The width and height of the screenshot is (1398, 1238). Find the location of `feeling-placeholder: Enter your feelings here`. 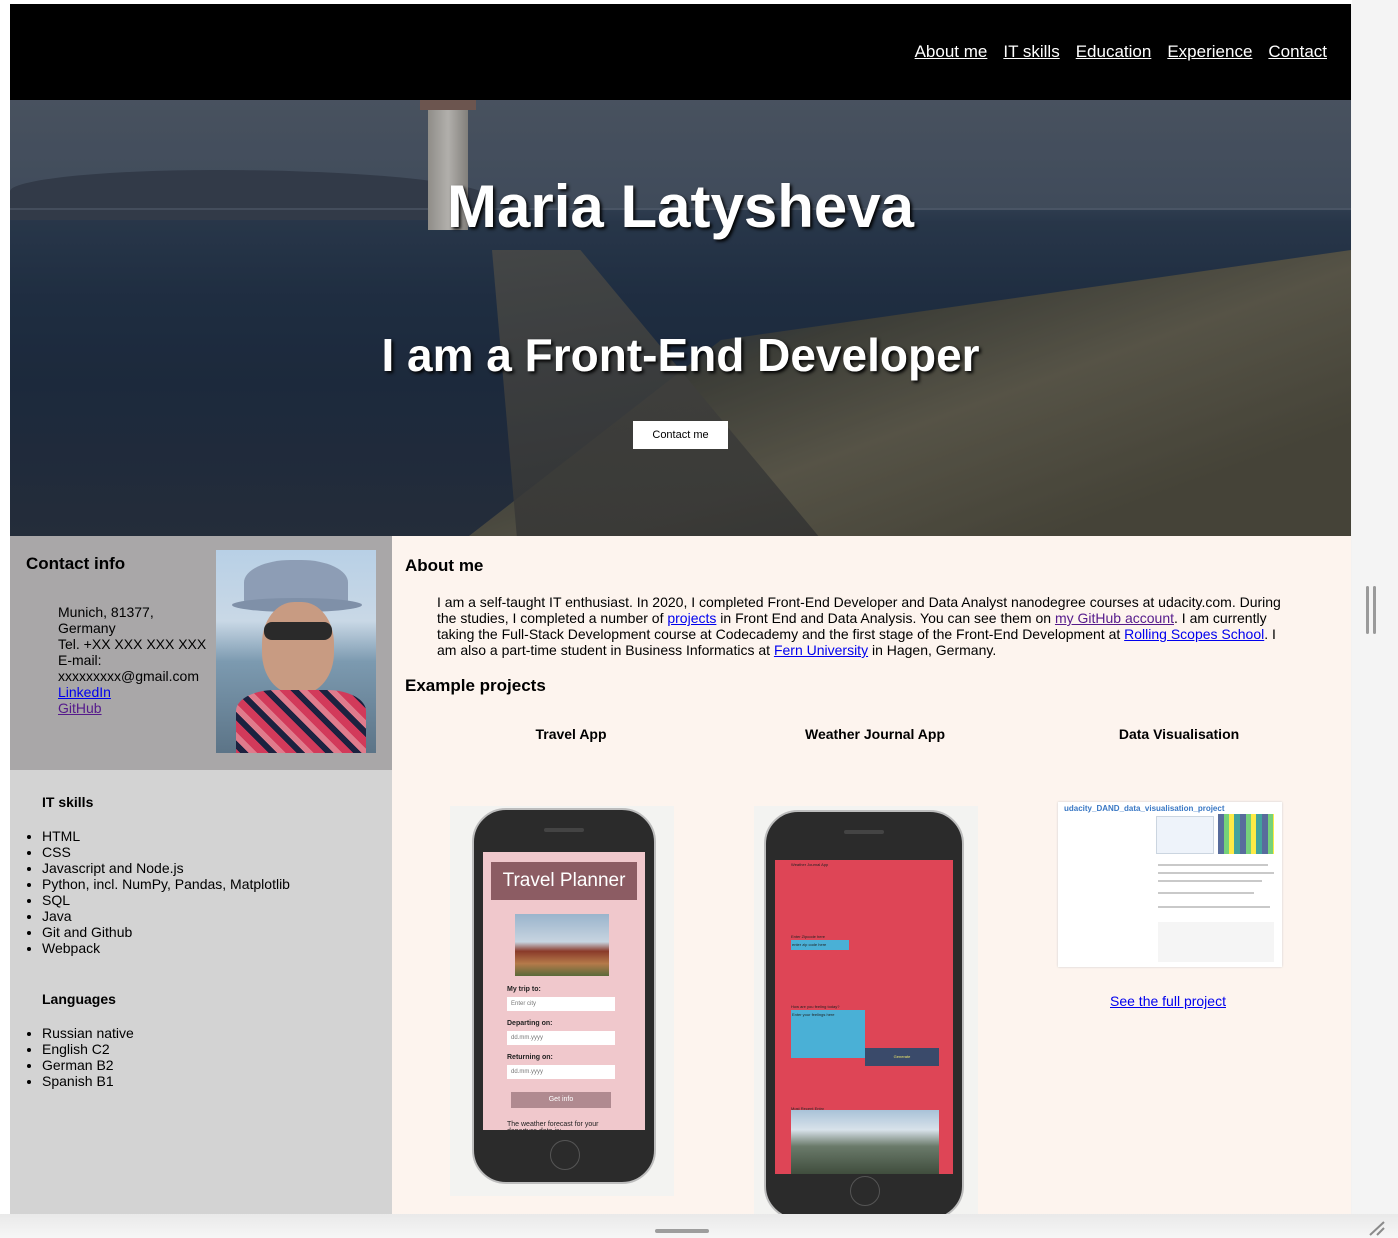

feeling-placeholder: Enter your feelings here is located at coordinates (813, 1014).